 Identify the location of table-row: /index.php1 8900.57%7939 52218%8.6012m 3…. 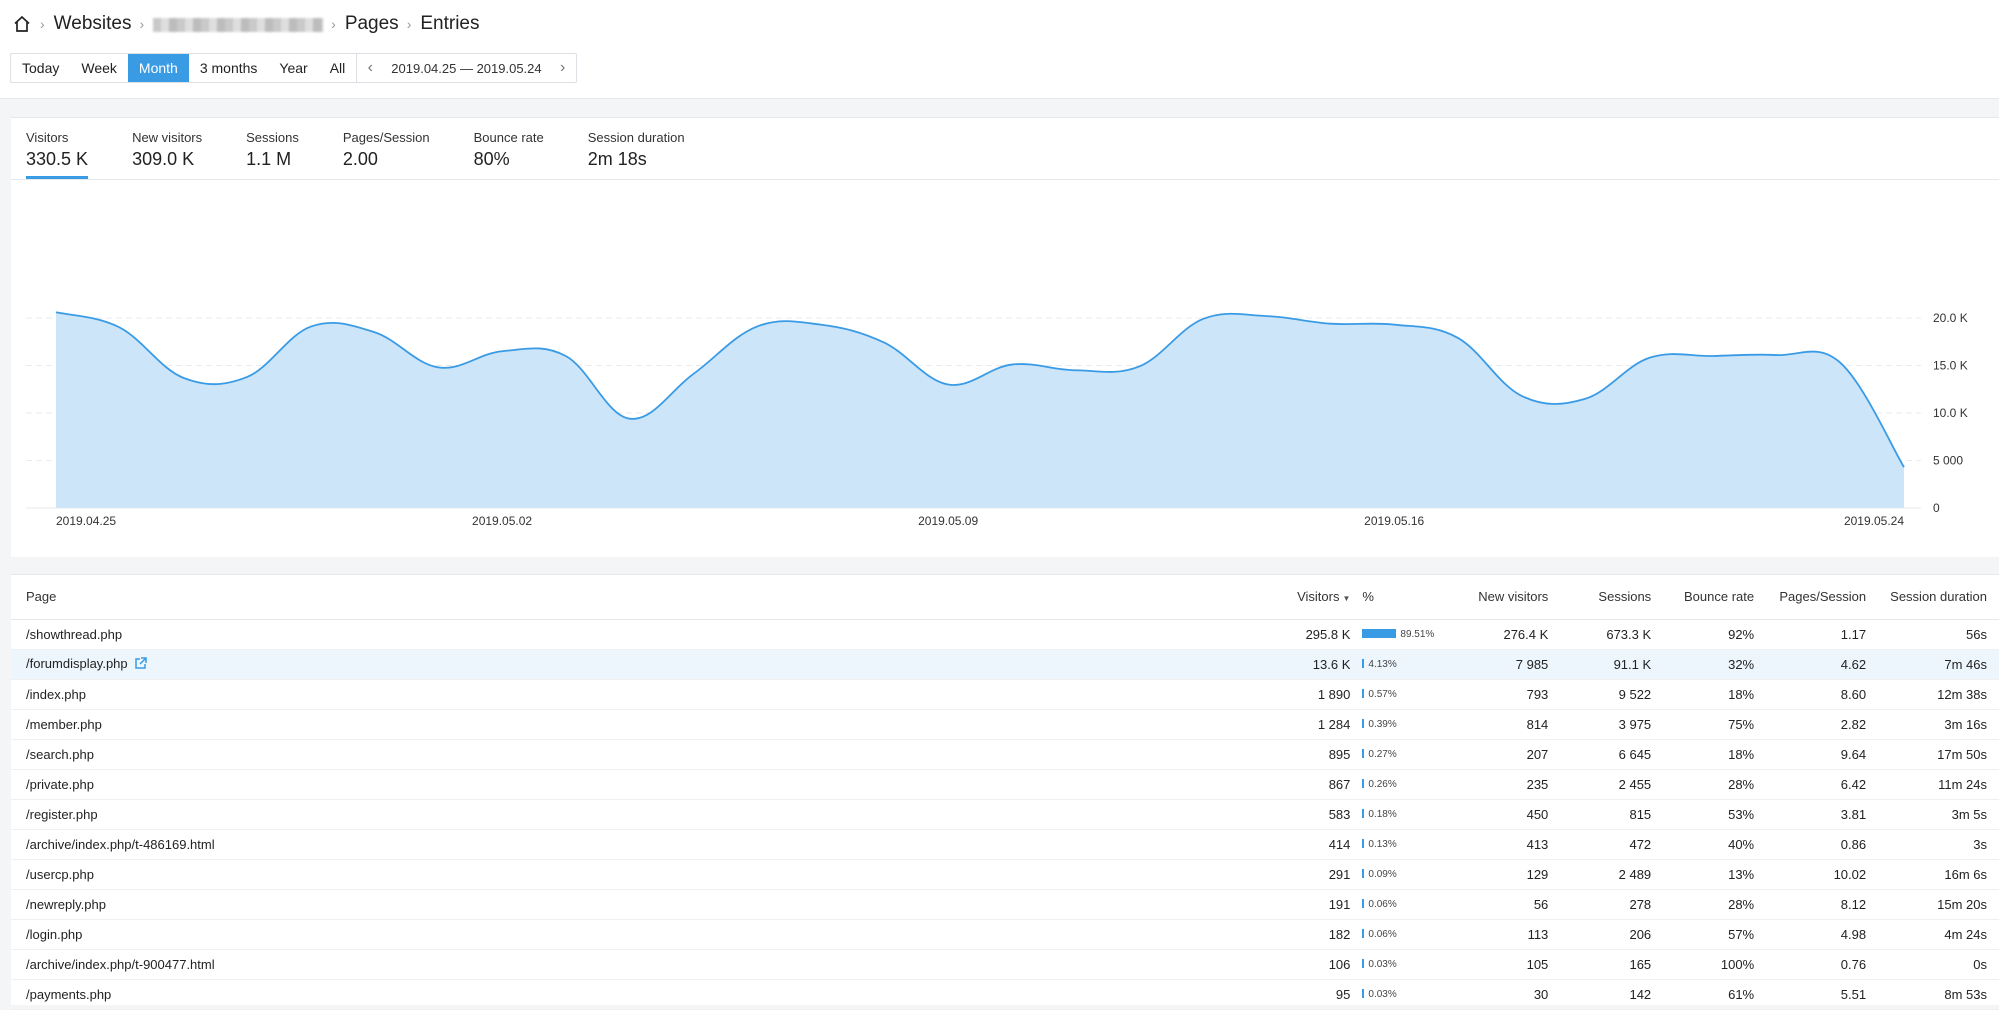
(1005, 694).